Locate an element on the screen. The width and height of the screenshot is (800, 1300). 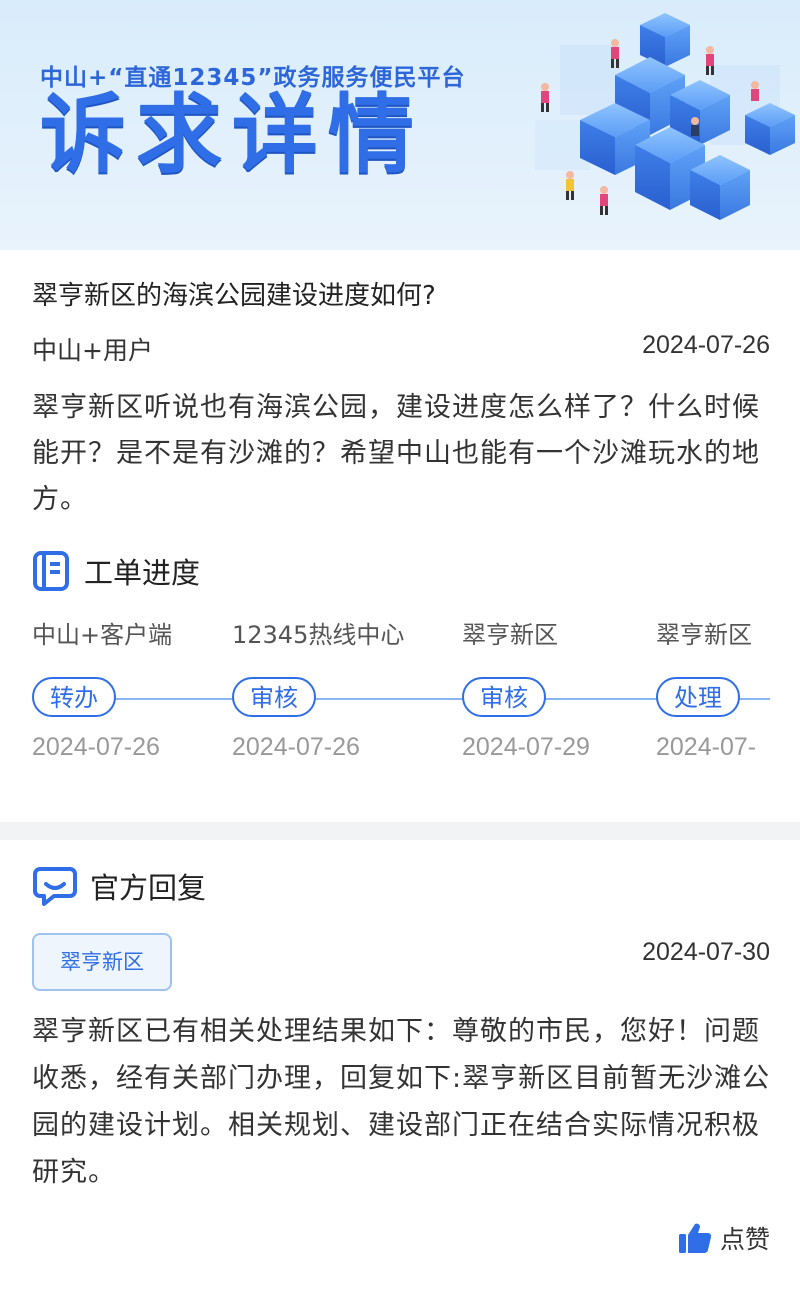
progress-section-header: 工单进度 is located at coordinates (116, 571).